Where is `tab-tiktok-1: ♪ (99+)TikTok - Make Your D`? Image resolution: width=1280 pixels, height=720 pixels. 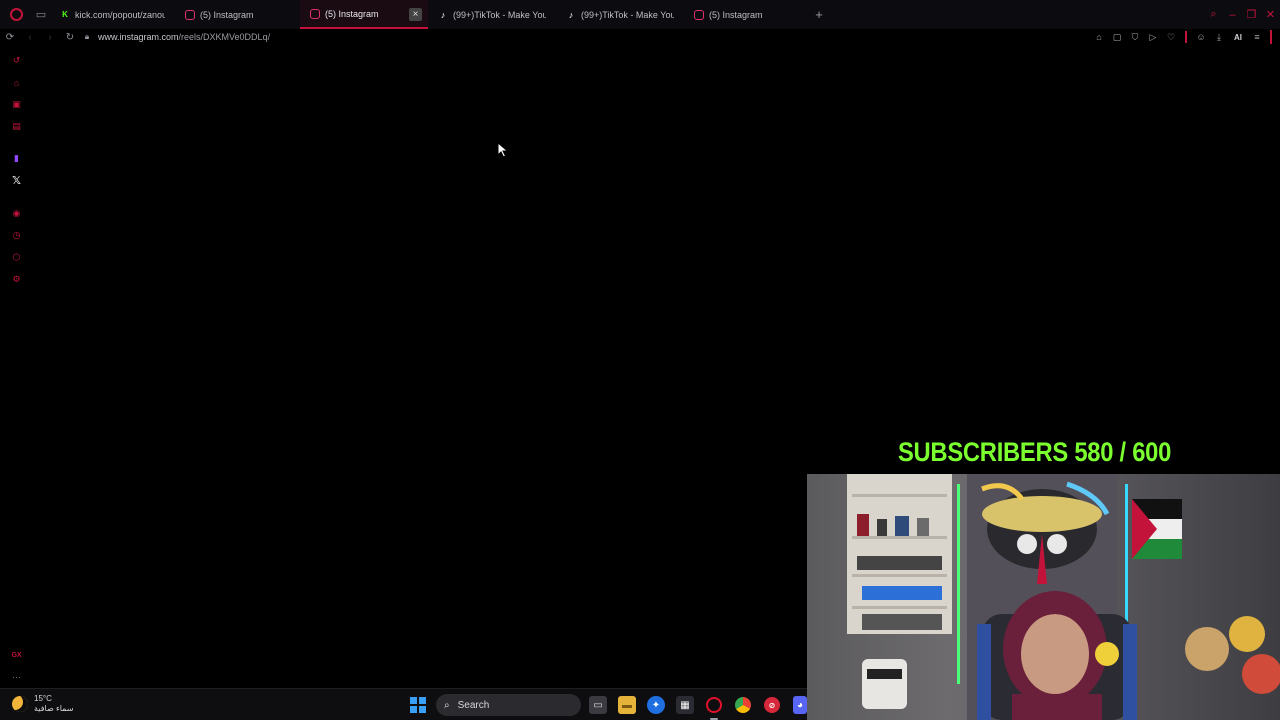 tab-tiktok-1: ♪ (99+)TikTok - Make Your D is located at coordinates (492, 14).